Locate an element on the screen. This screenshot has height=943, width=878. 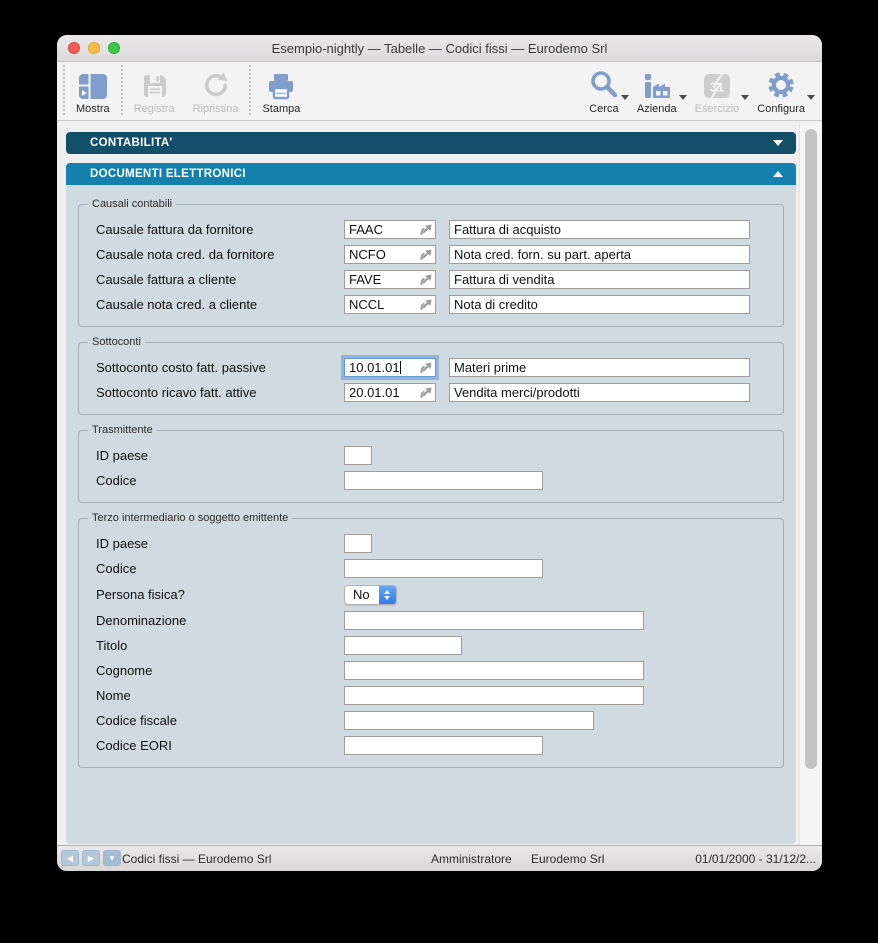
form-row: Sottoconto costo fatt. passive is located at coordinates (434, 367).